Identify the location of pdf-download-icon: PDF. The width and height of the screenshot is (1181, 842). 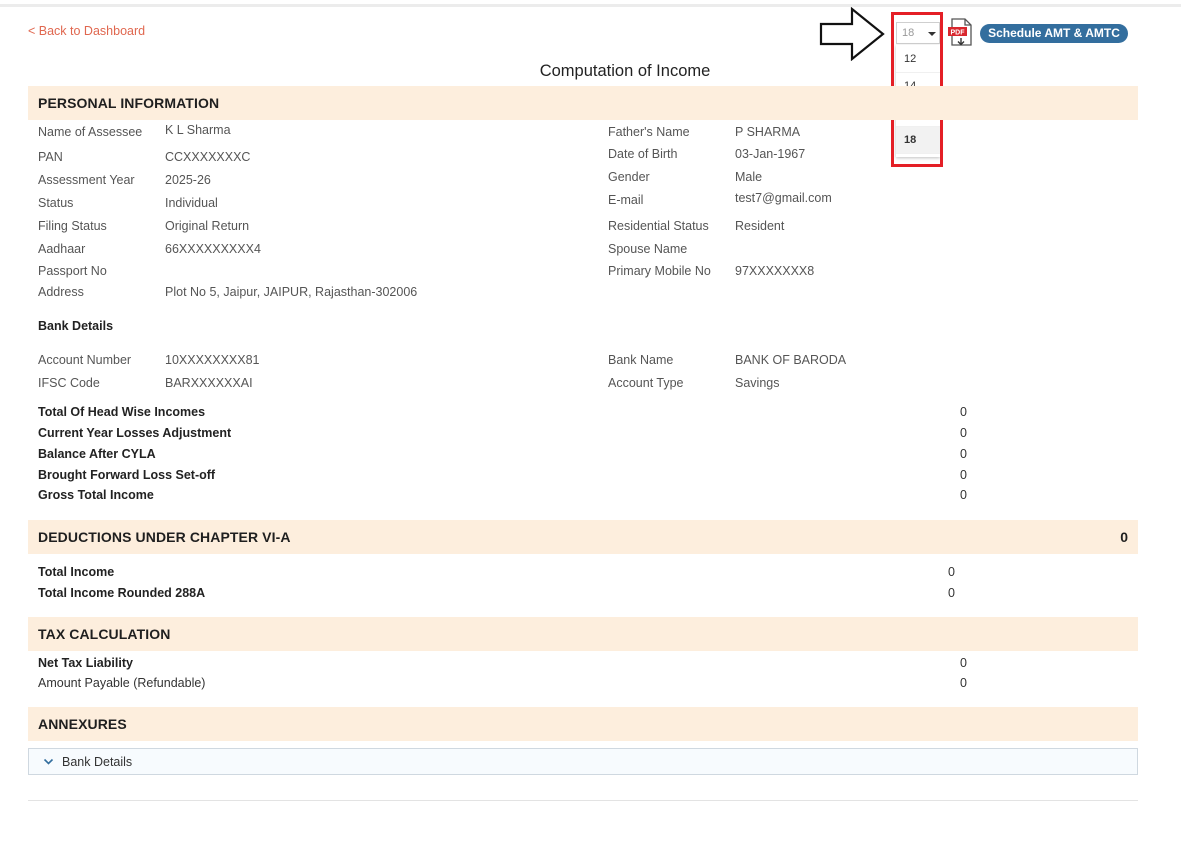
(961, 33).